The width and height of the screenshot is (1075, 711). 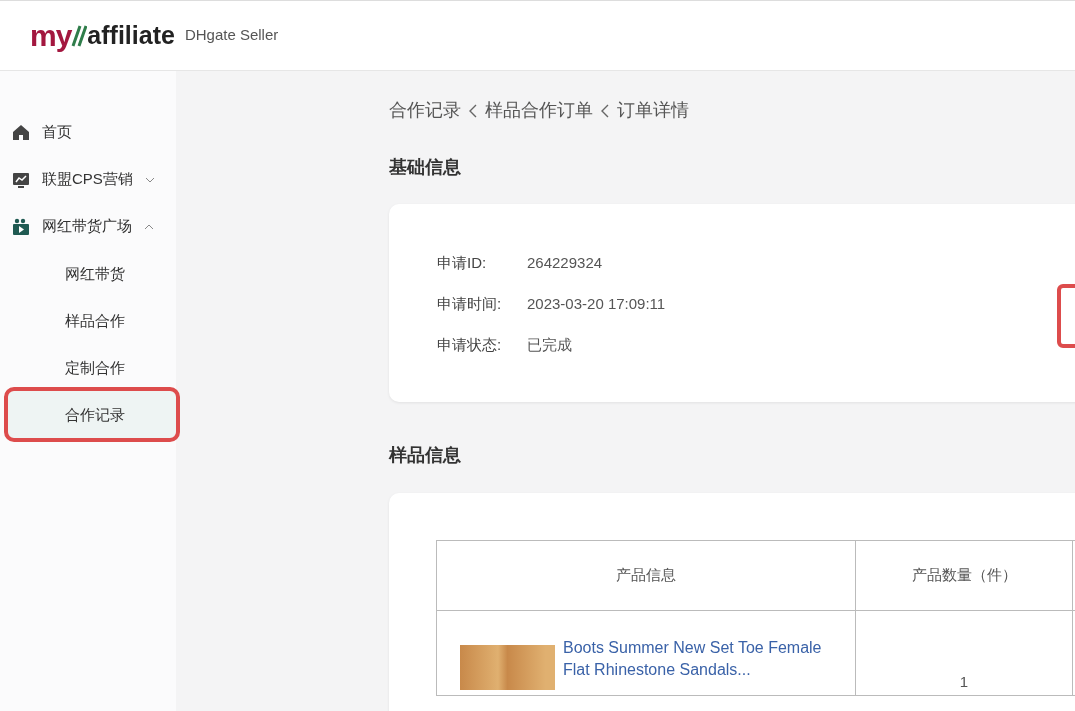 What do you see at coordinates (549, 345) in the screenshot?
I see `field-value: 已完成` at bounding box center [549, 345].